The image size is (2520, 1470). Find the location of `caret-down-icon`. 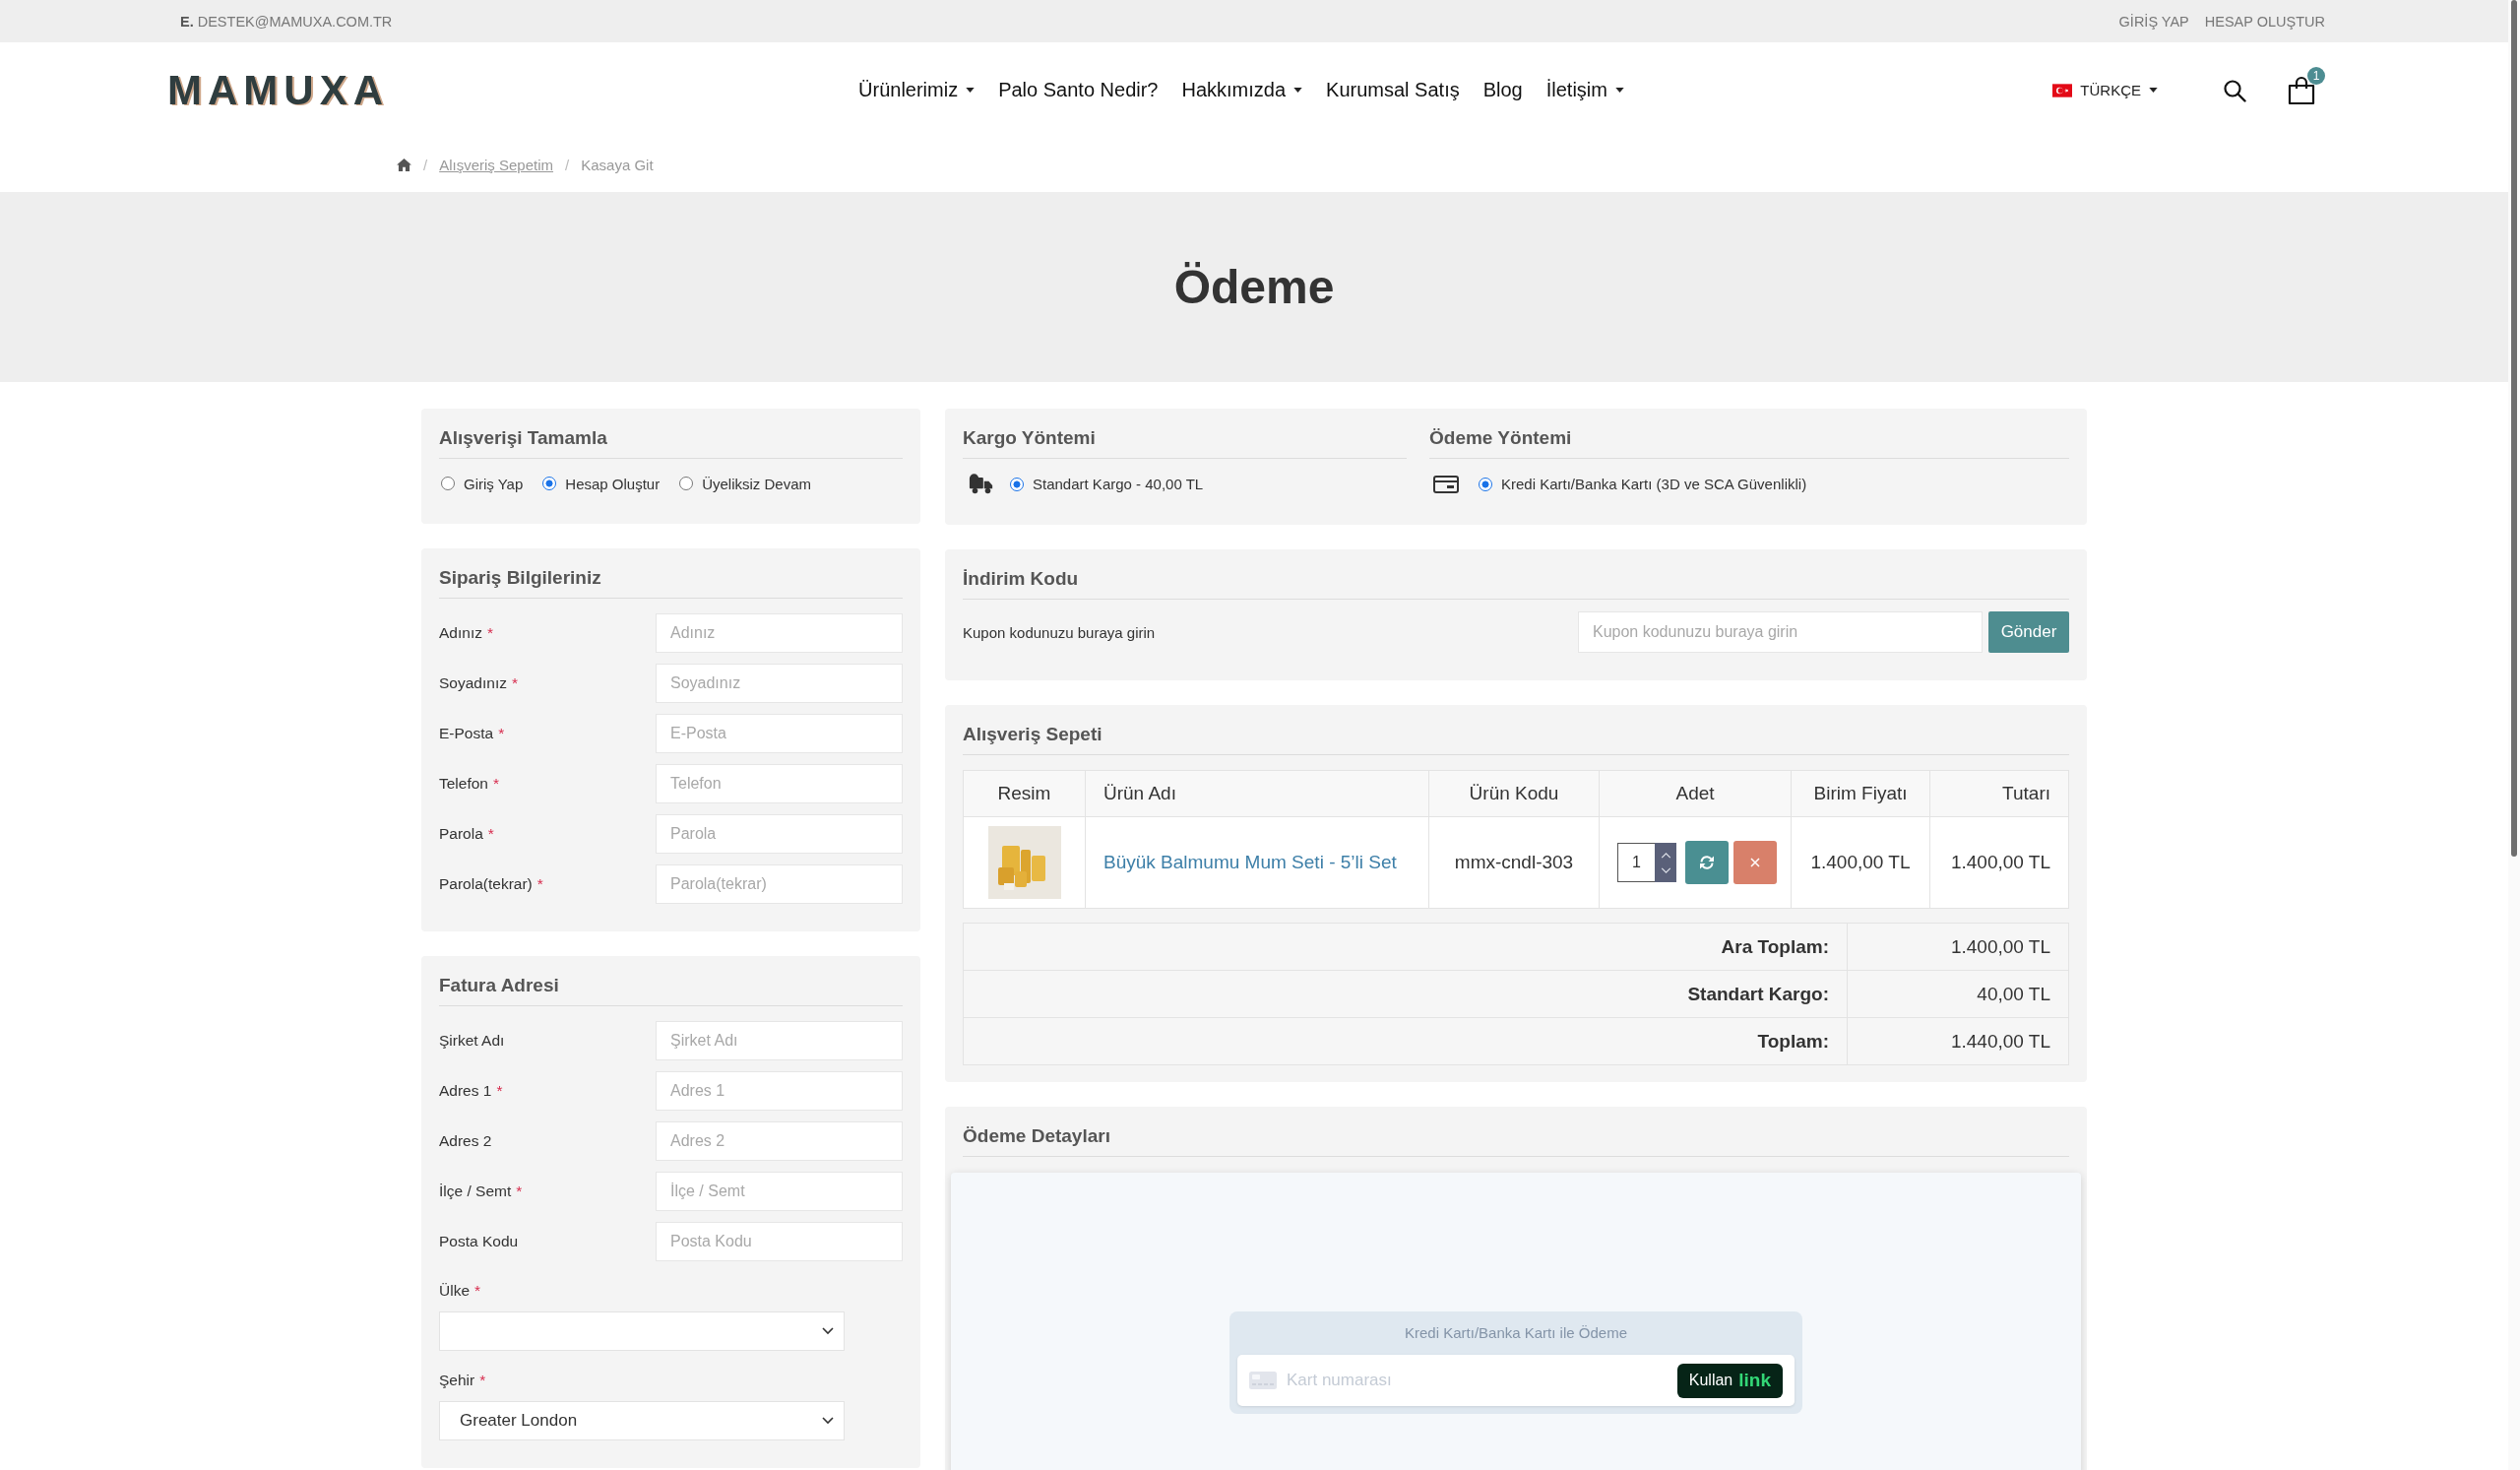

caret-down-icon is located at coordinates (2153, 90).